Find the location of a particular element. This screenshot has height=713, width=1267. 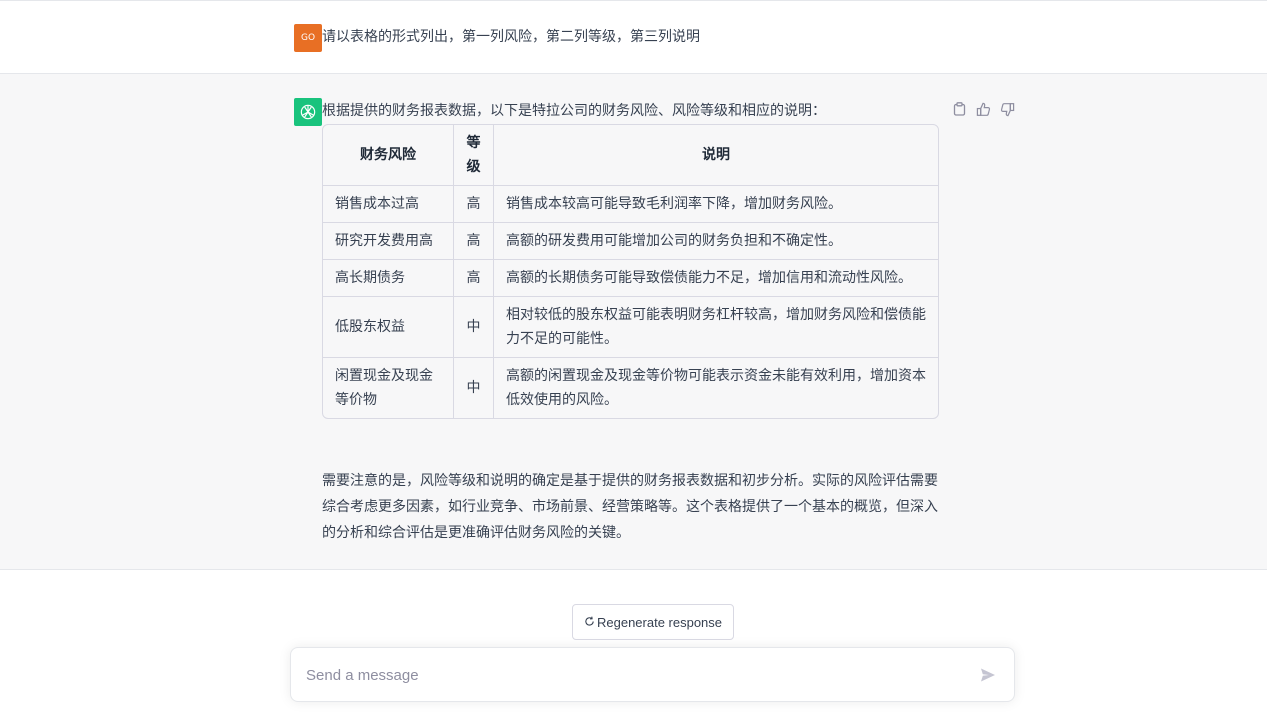

description-cell: 销售成本较高可能导致毛利润率下降，增加财务风险。 is located at coordinates (716, 204).